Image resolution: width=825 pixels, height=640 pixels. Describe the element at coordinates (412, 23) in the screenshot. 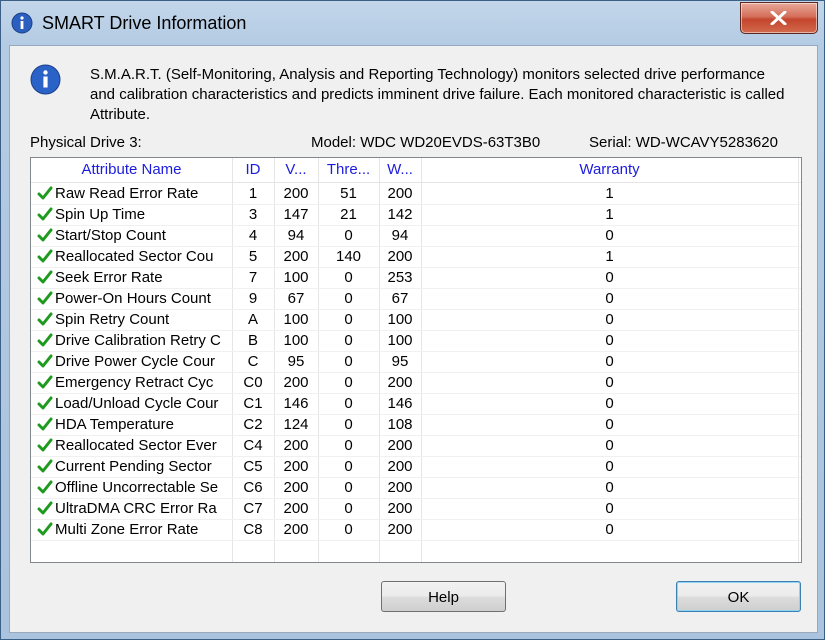

I see `title-bar: SMART Drive Information` at that location.